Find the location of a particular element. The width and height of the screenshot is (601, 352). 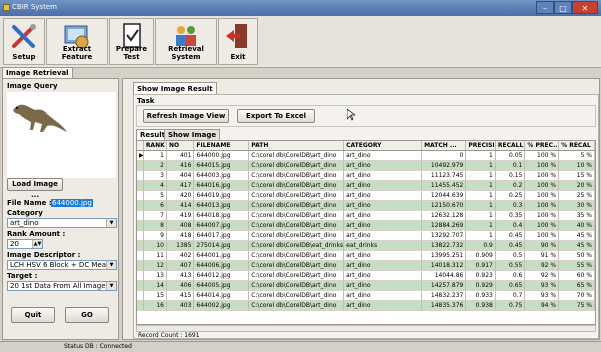

category-select: art_dino ▼ is located at coordinates (62, 223).